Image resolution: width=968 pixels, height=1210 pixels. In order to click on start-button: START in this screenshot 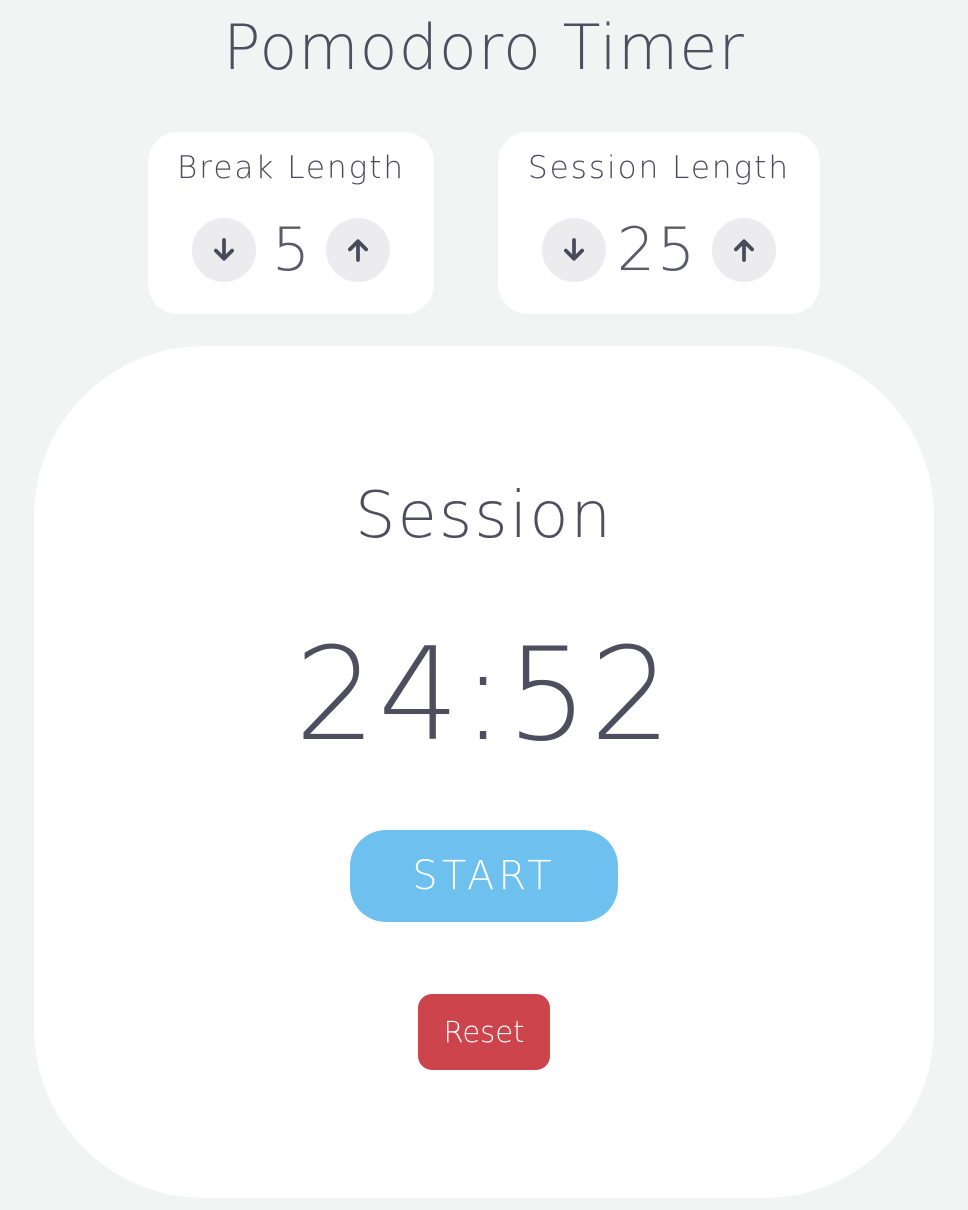, I will do `click(484, 876)`.